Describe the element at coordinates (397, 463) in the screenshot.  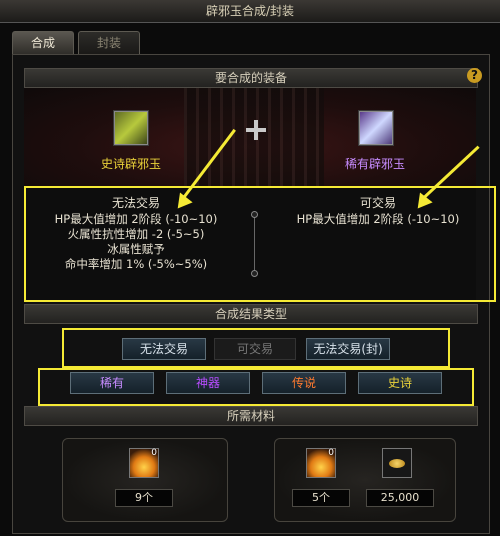
I see `gold-coin-icon` at that location.